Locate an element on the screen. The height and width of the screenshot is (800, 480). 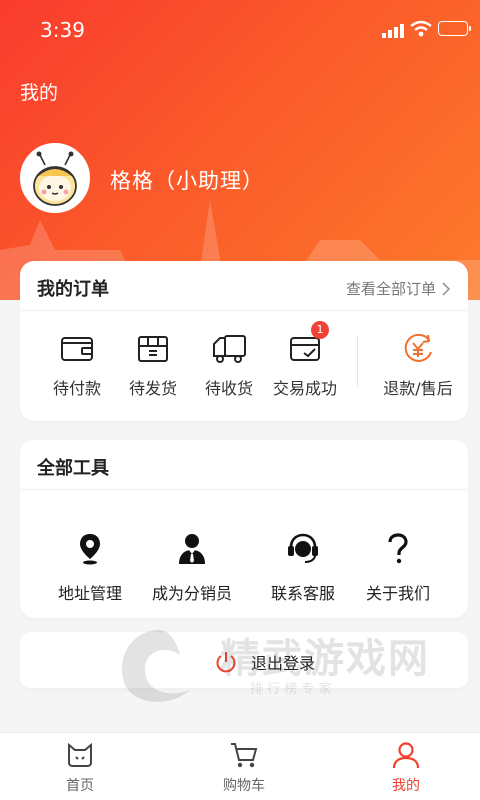
tool-become-distributor: 成为分销员 is located at coordinates (192, 567).